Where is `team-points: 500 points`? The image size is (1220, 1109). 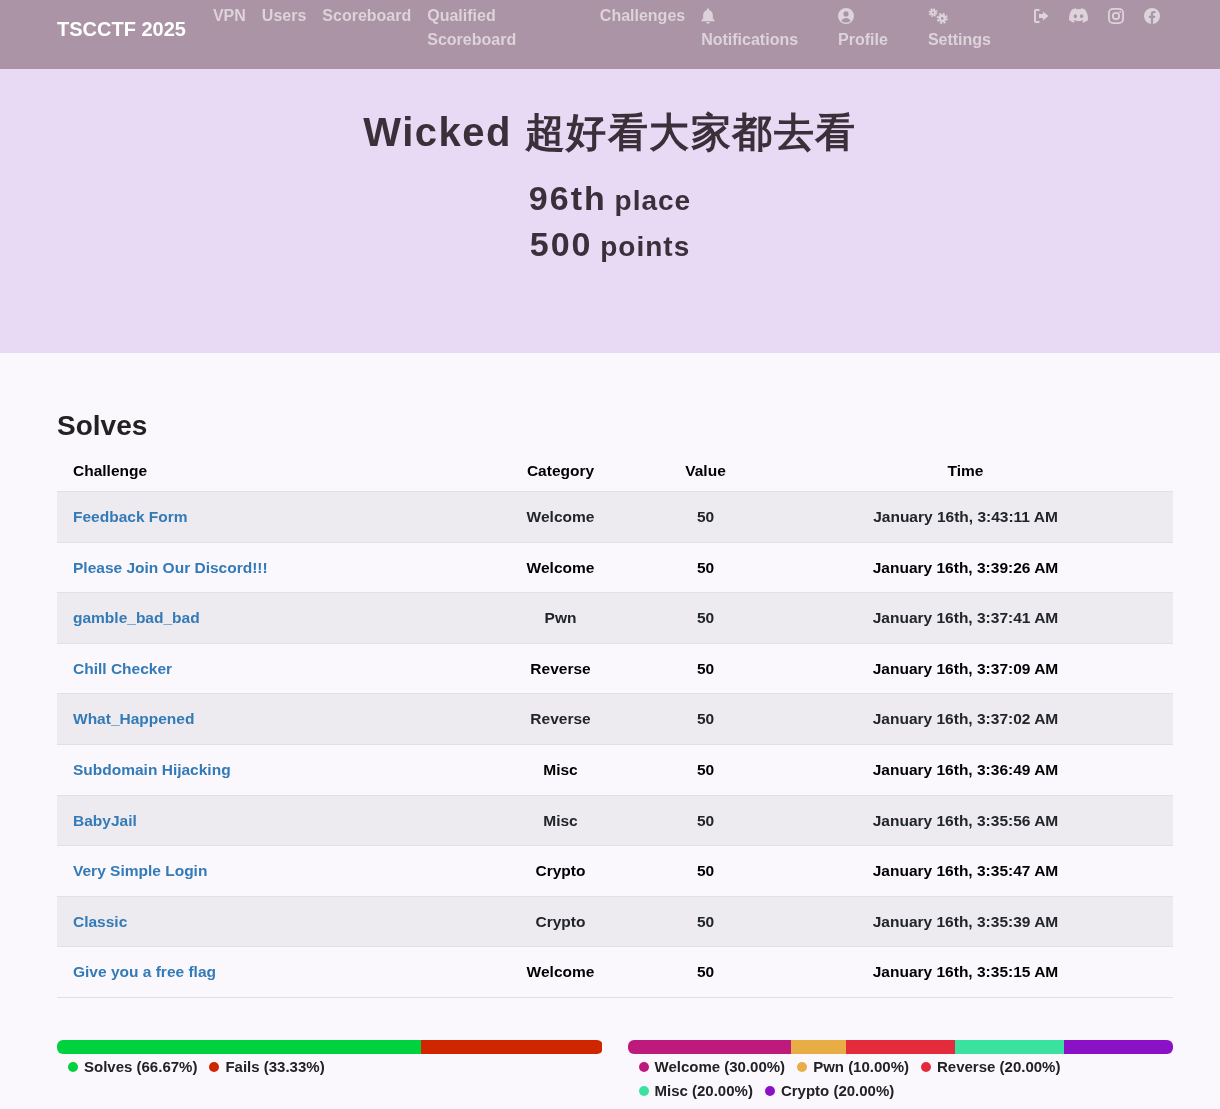 team-points: 500 points is located at coordinates (610, 246).